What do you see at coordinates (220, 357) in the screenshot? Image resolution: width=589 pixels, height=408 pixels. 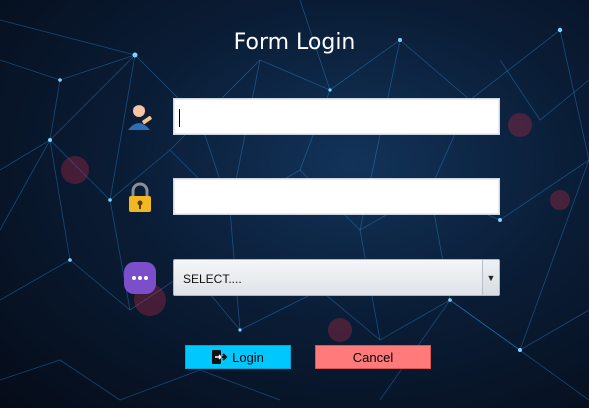 I see `sign-in-icon` at bounding box center [220, 357].